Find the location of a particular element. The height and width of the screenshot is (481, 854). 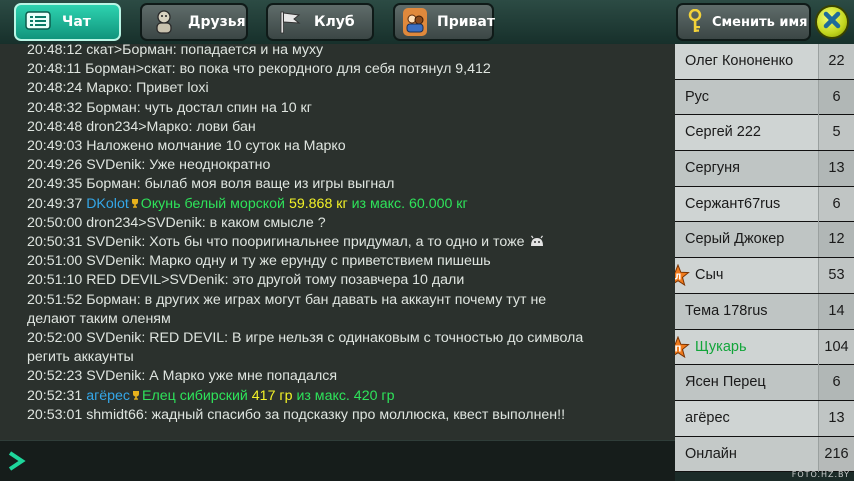

chat-message: 20:48:48 dron234>Марко: лови бан is located at coordinates (347, 127).